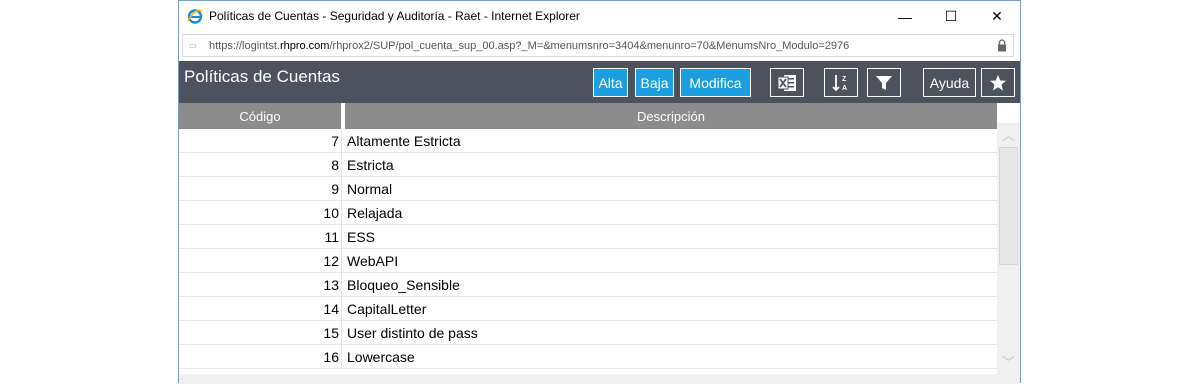  What do you see at coordinates (260, 333) in the screenshot?
I see `code-cell: 15` at bounding box center [260, 333].